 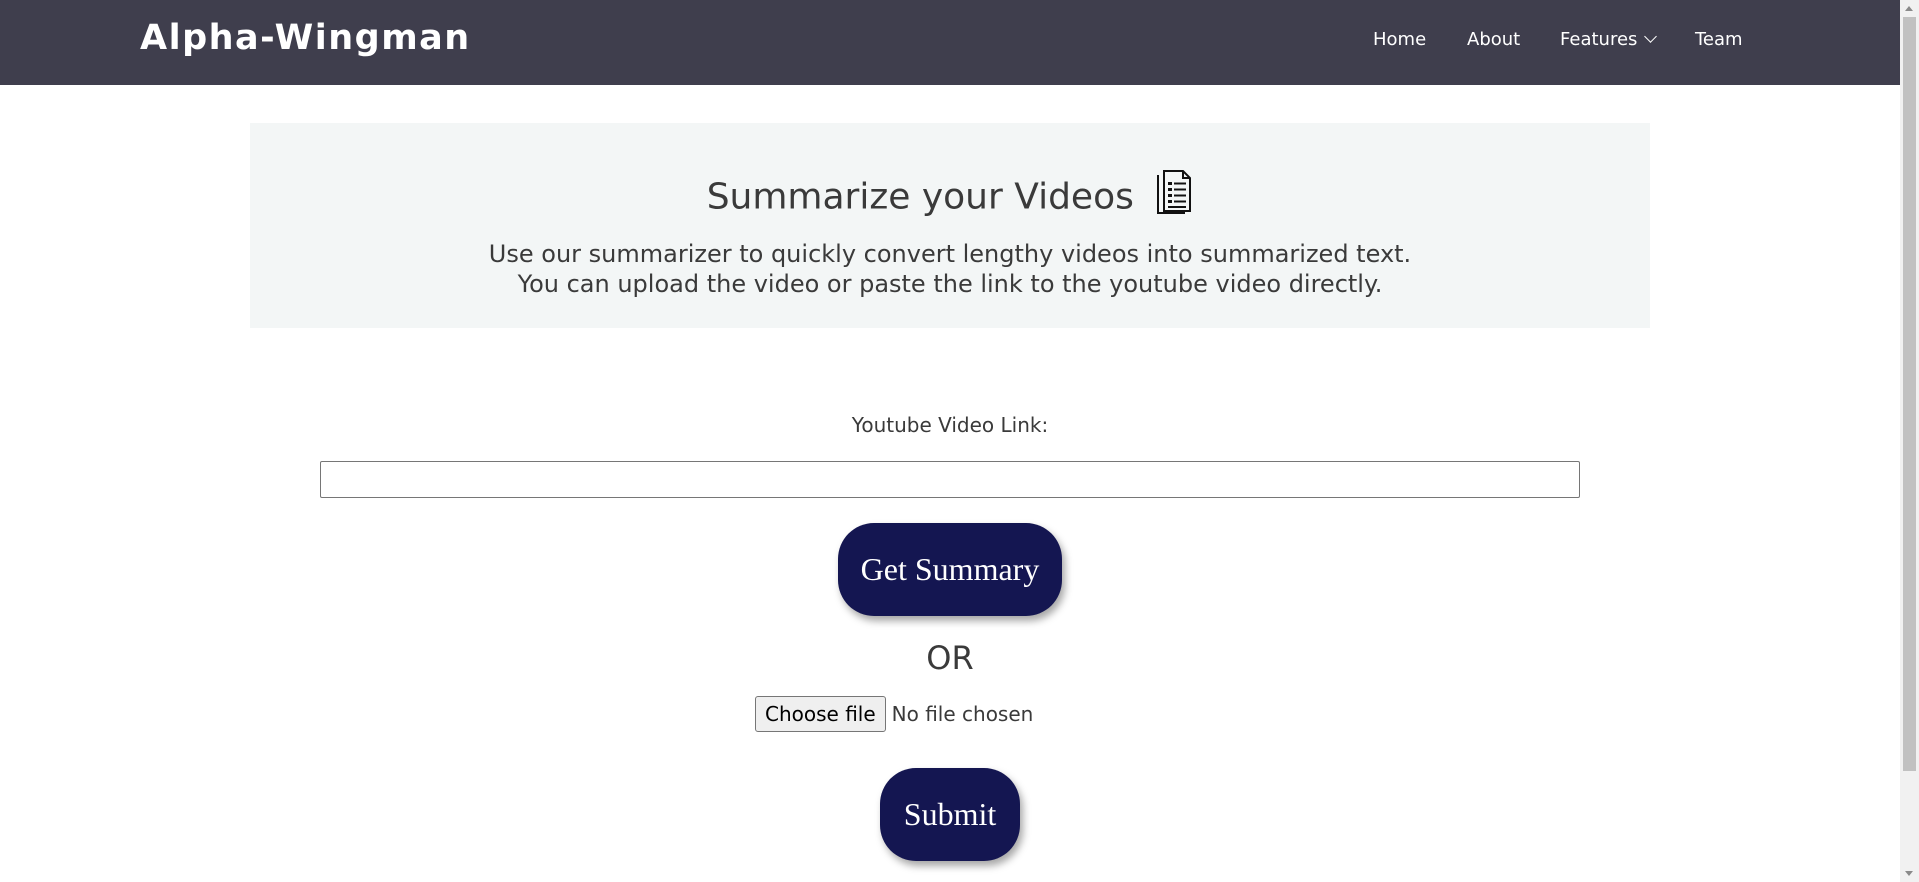 What do you see at coordinates (1651, 36) in the screenshot?
I see `chevron-down-icon` at bounding box center [1651, 36].